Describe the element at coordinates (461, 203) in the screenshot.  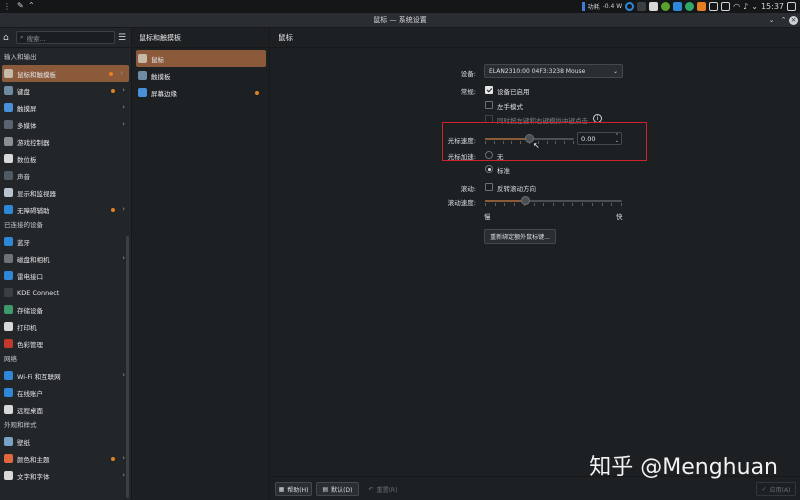
I see `scroll-speed-label: 滚动速度:` at that location.